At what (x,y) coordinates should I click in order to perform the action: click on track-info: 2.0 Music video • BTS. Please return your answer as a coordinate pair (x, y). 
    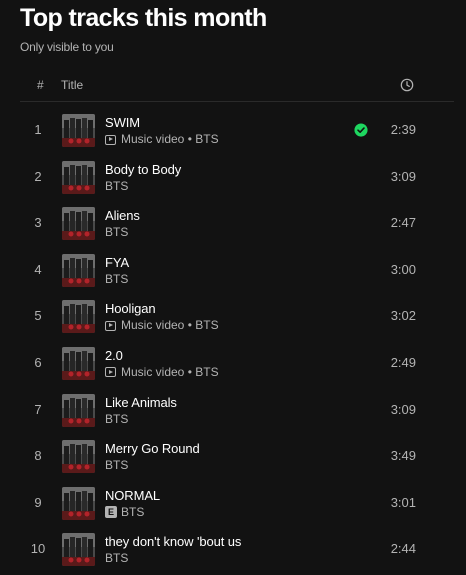
    Looking at the image, I should click on (239, 364).